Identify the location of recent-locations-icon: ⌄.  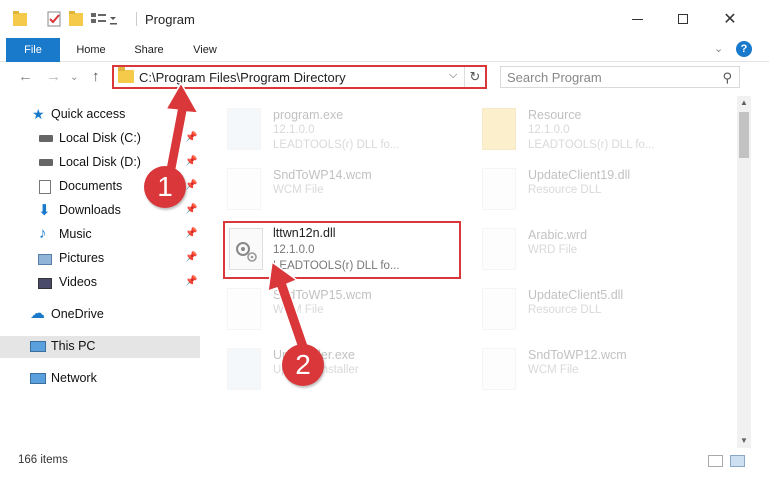
(74, 77).